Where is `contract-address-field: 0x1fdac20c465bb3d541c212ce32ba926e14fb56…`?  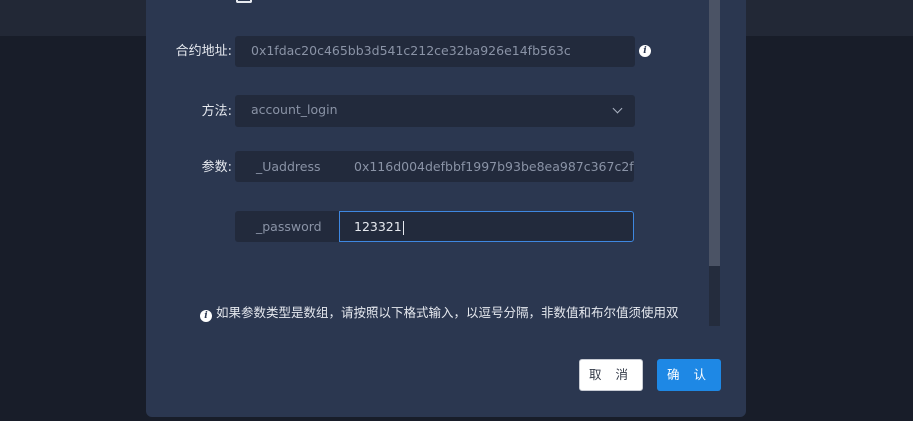
contract-address-field: 0x1fdac20c465bb3d541c212ce32ba926e14fb56… is located at coordinates (435, 51).